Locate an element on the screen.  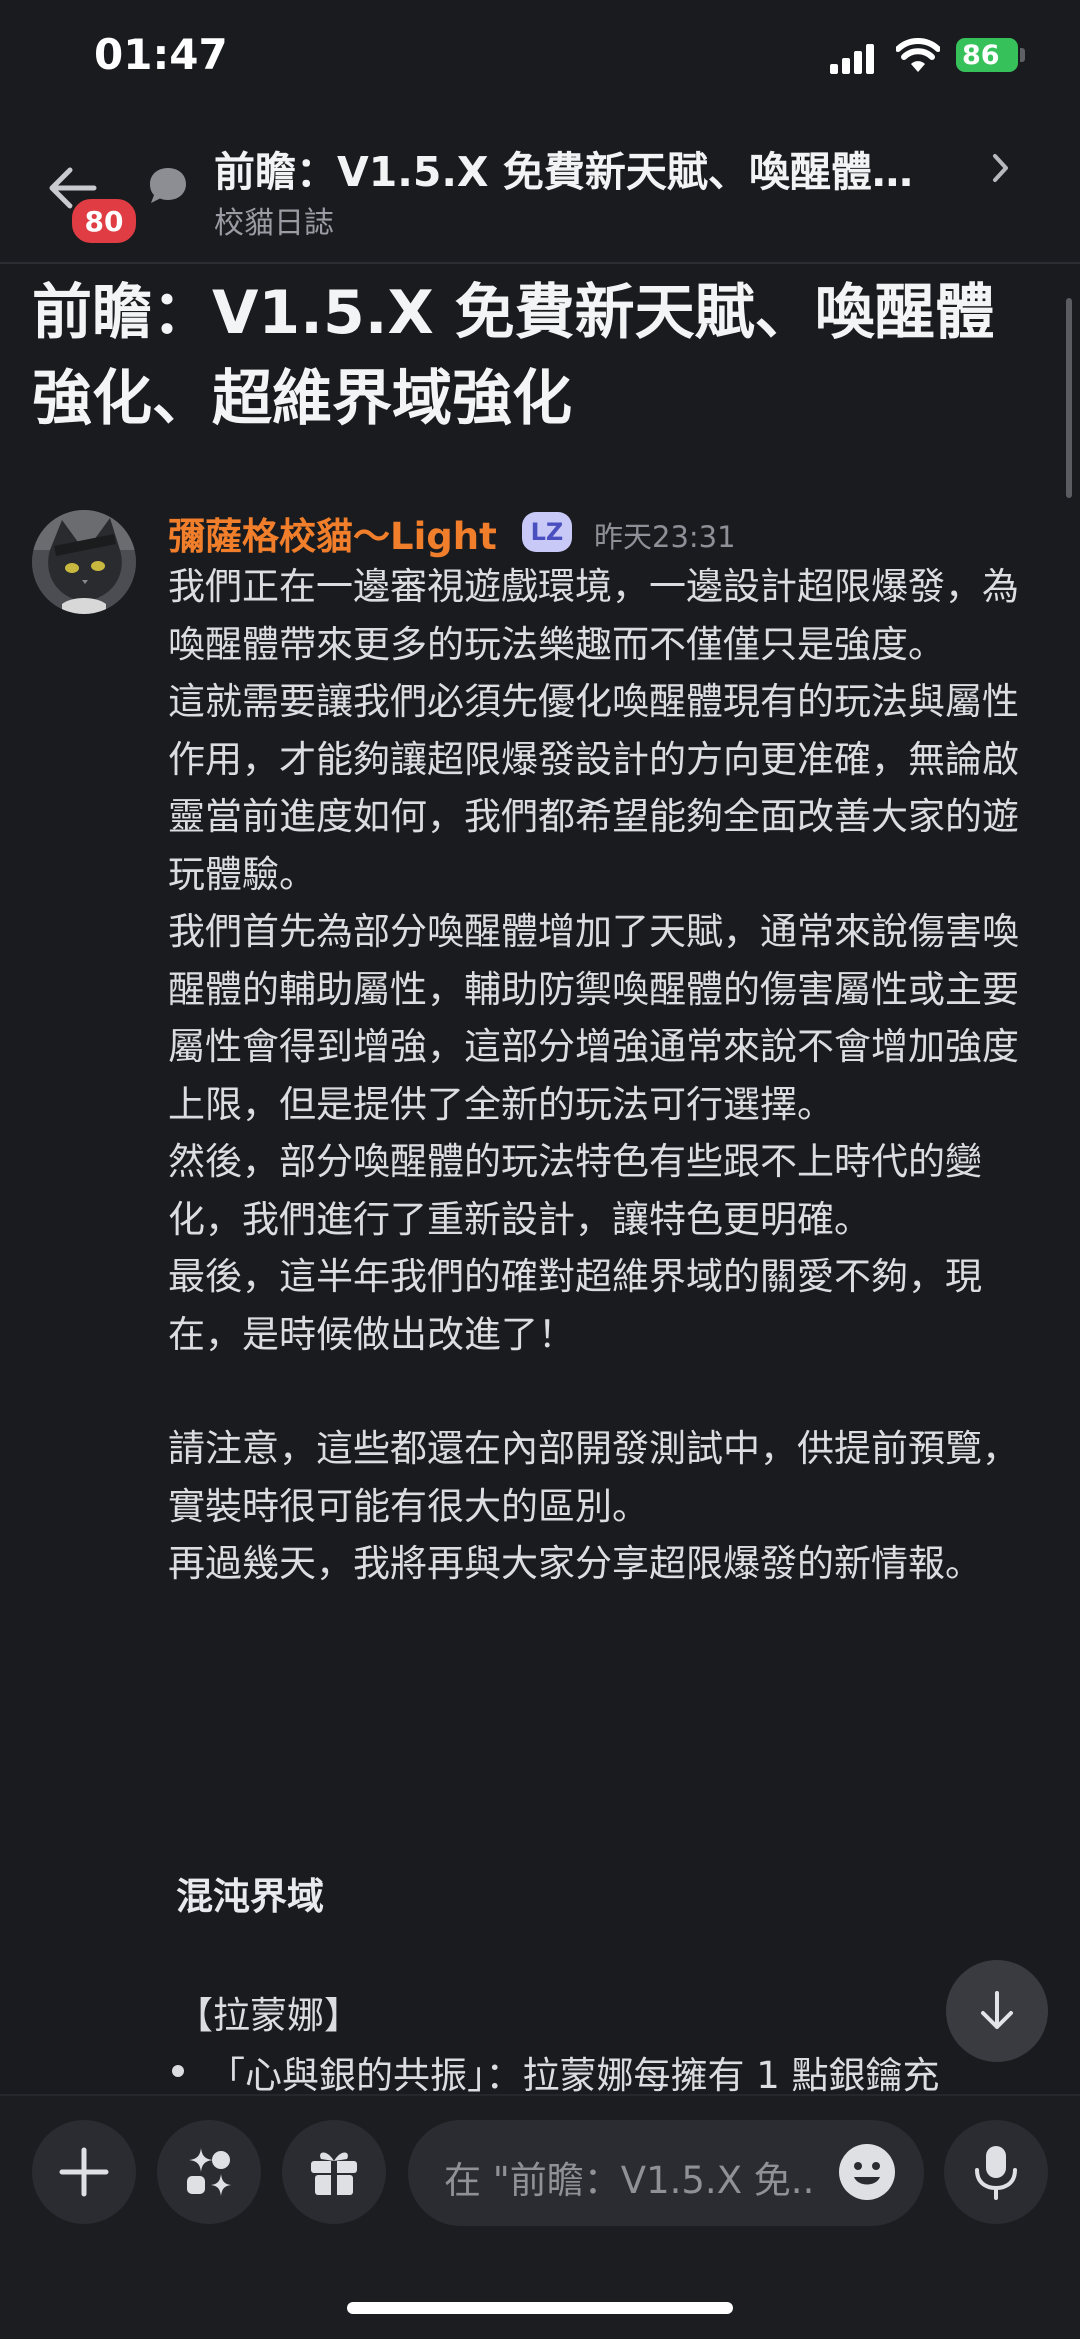
gift-icon is located at coordinates (334, 2173).